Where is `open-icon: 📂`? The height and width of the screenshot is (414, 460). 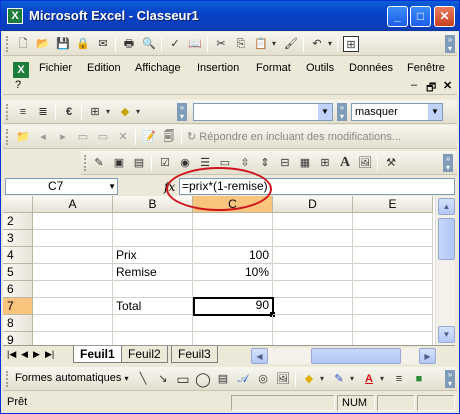
open-icon: 📂 is located at coordinates (43, 44).